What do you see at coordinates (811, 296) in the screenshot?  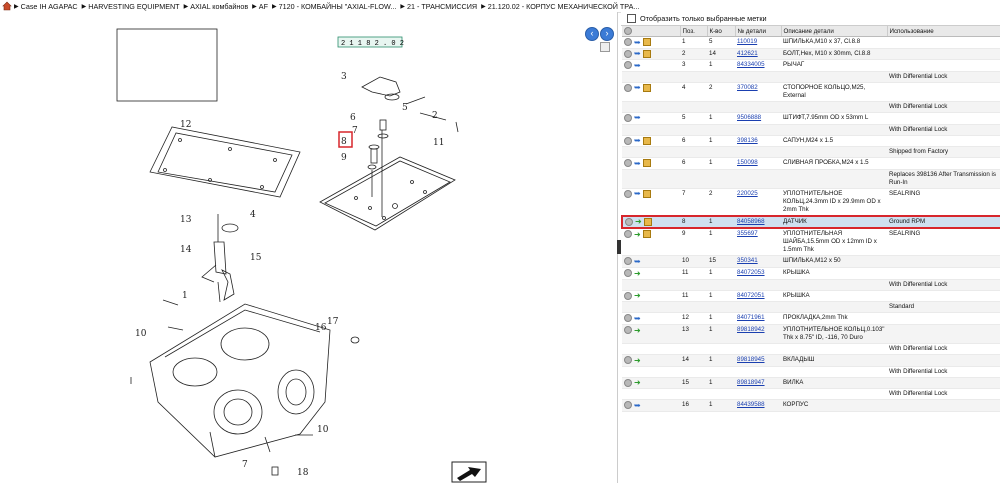 I see `table-row: ➜ 11 1 84072051 КРЫШКА` at bounding box center [811, 296].